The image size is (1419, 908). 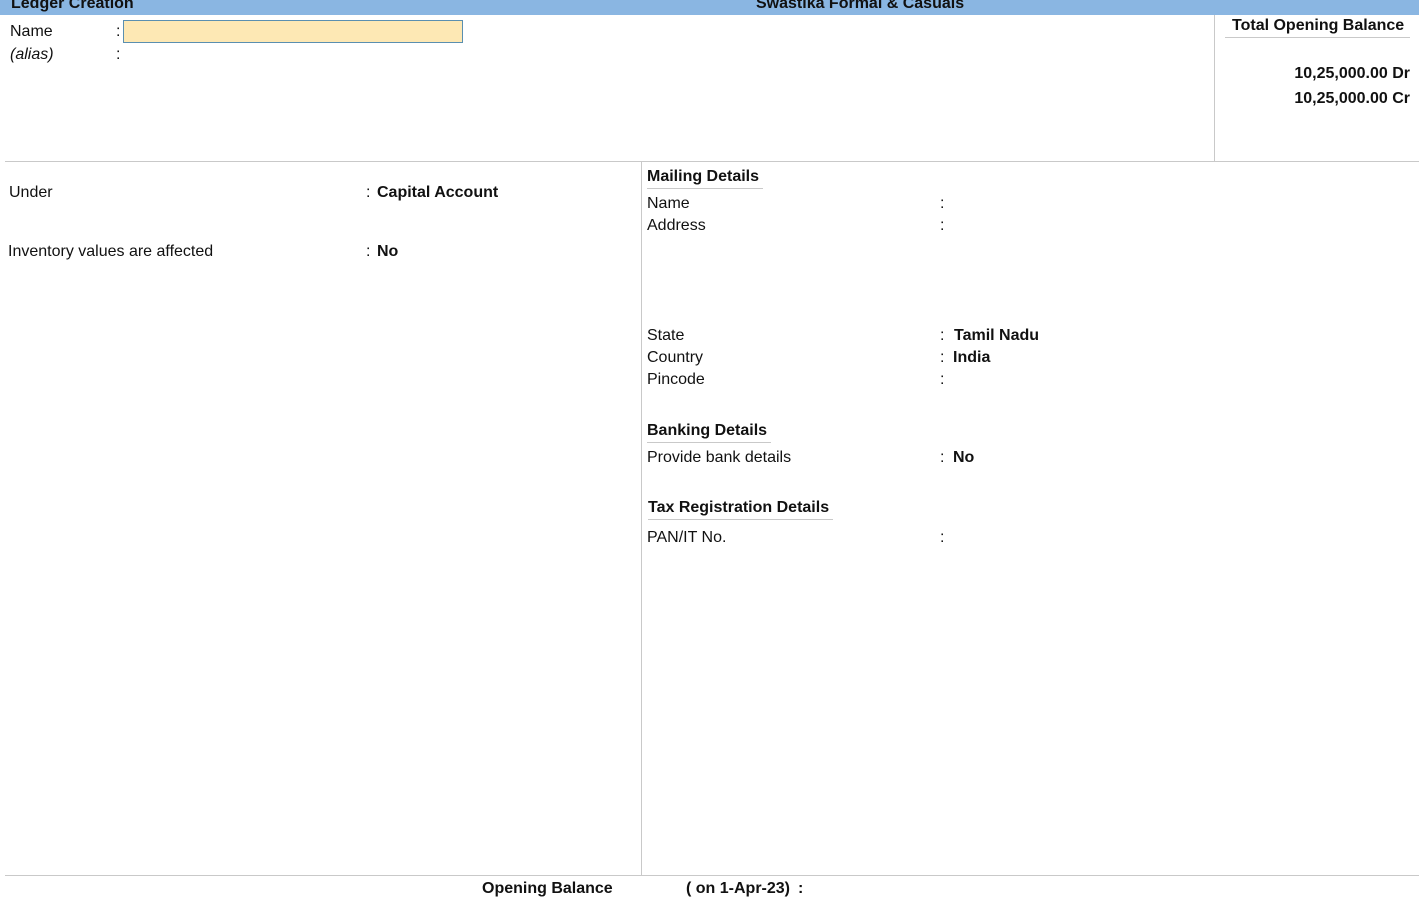 What do you see at coordinates (1102, 538) in the screenshot?
I see `pan-field` at bounding box center [1102, 538].